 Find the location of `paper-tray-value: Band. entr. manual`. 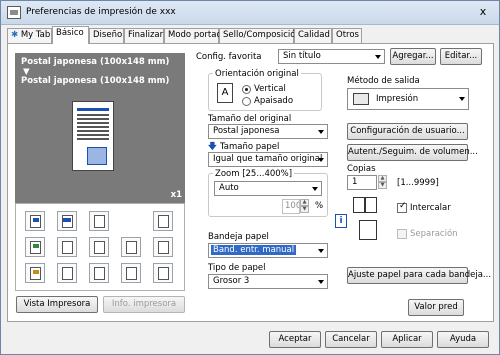

paper-tray-value: Band. entr. manual is located at coordinates (254, 250).